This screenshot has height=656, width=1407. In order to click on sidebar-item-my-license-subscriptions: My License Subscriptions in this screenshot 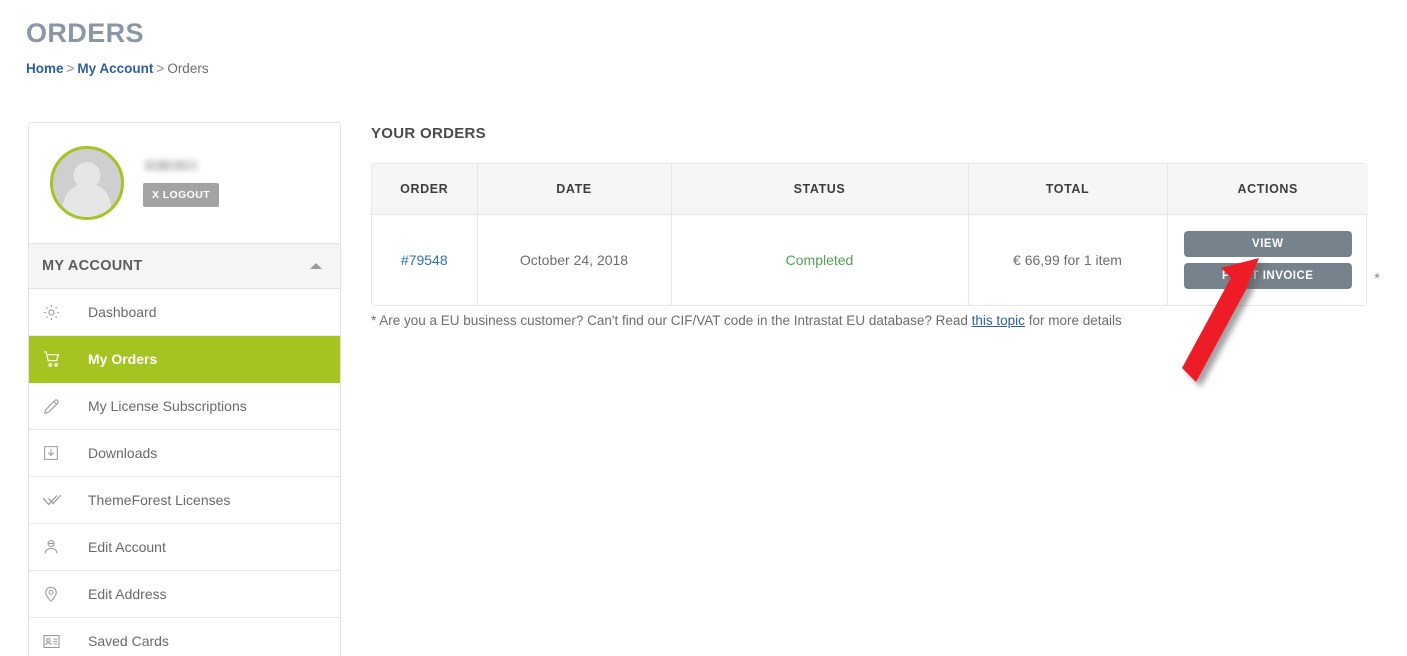, I will do `click(184, 406)`.